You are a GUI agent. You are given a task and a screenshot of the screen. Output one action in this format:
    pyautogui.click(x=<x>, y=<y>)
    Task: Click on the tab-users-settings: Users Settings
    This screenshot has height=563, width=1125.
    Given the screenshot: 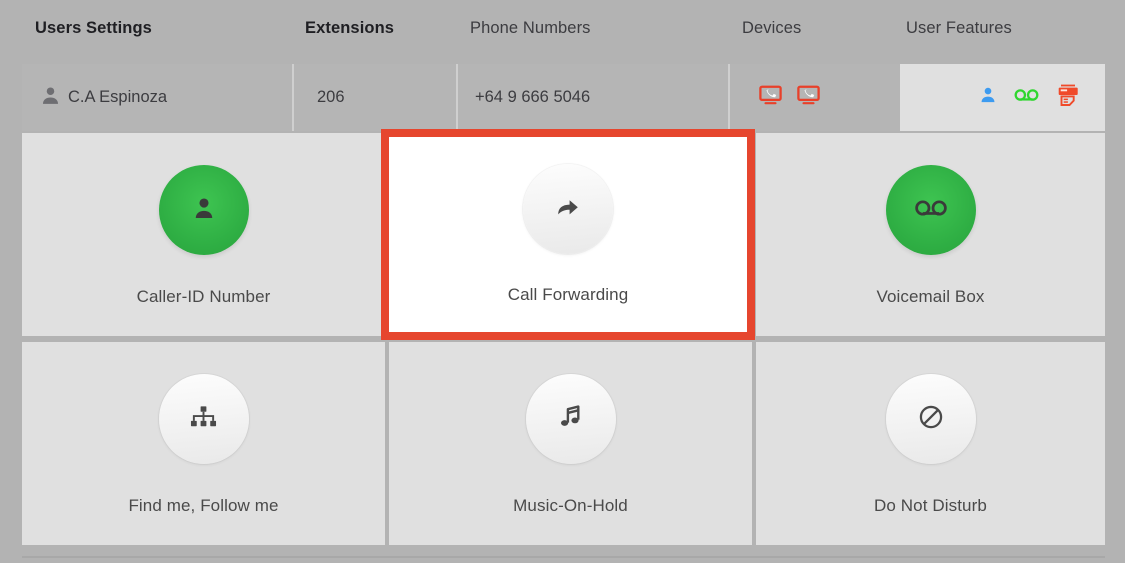 What is the action you would take?
    pyautogui.click(x=93, y=28)
    